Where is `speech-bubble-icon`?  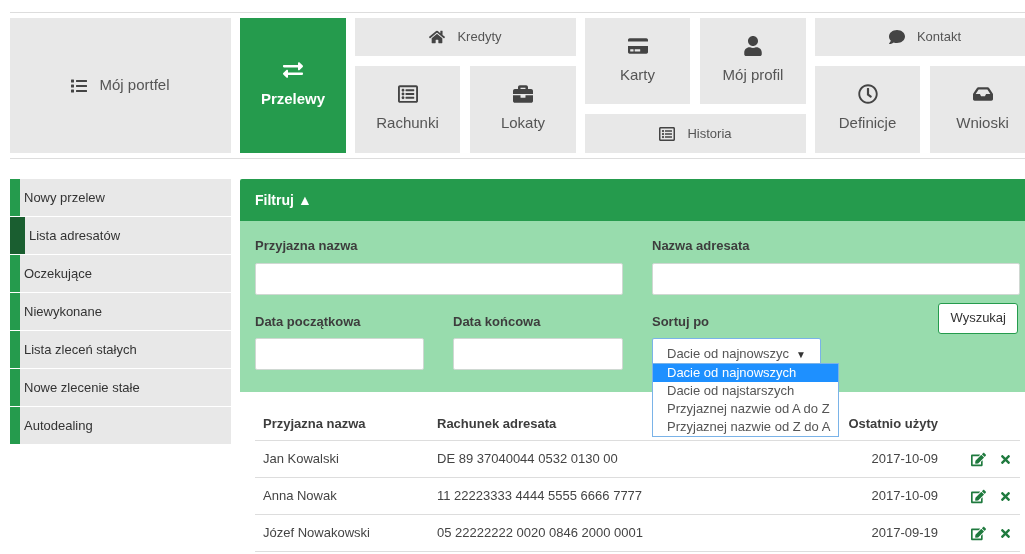
speech-bubble-icon is located at coordinates (896, 37).